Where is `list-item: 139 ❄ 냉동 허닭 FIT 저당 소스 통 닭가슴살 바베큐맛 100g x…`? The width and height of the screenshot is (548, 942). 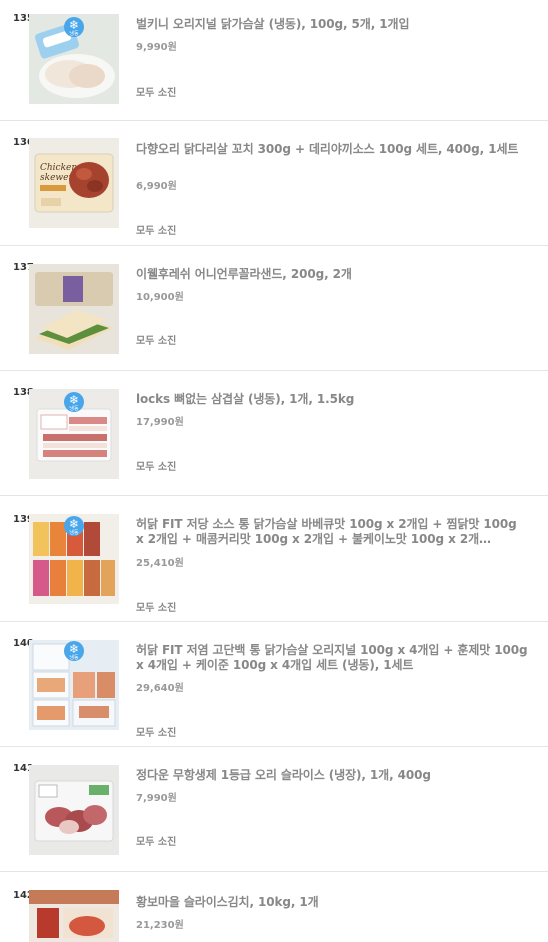 list-item: 139 ❄ 냉동 허닭 FIT 저당 소스 통 닭가슴살 바베큐맛 100g x… is located at coordinates (274, 559).